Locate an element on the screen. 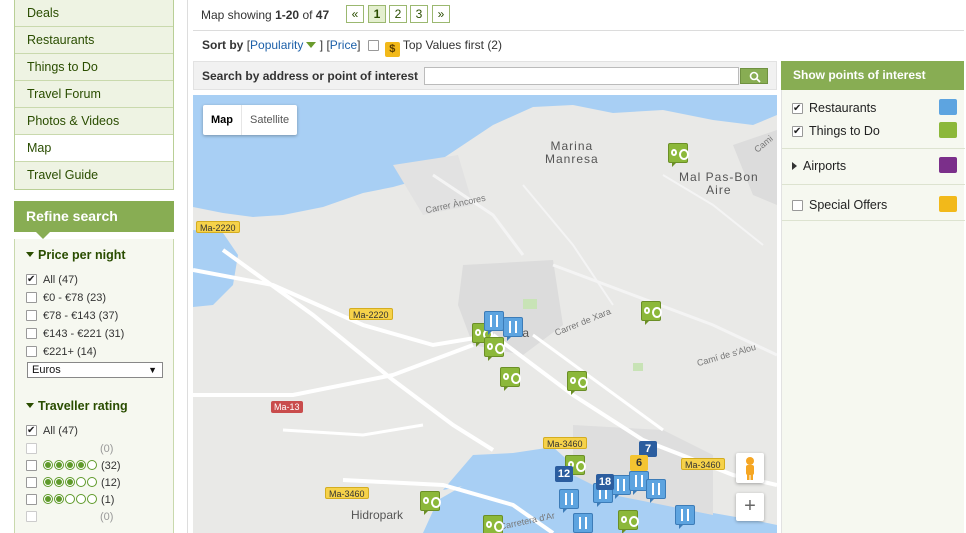 The width and height of the screenshot is (966, 533). rating-option-5: (0) is located at coordinates (69, 449).